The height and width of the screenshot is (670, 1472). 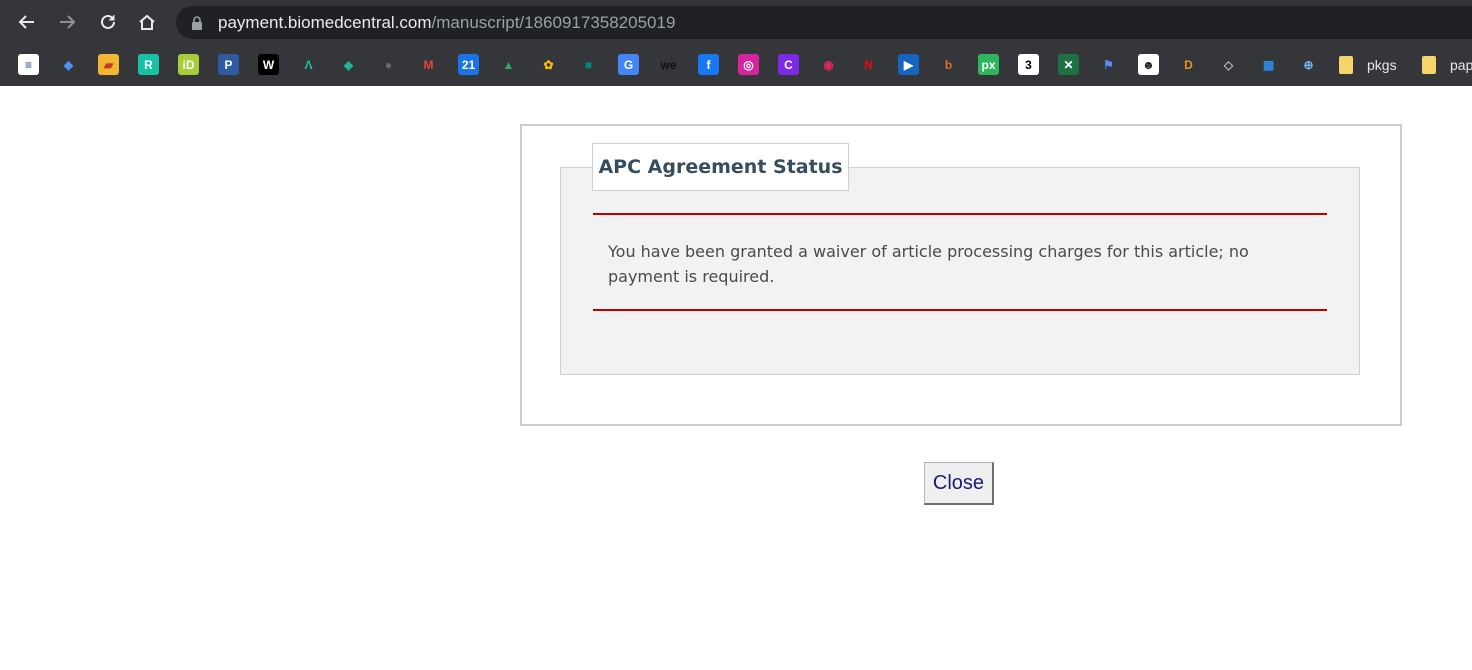 What do you see at coordinates (108, 22) in the screenshot?
I see `reload-icon` at bounding box center [108, 22].